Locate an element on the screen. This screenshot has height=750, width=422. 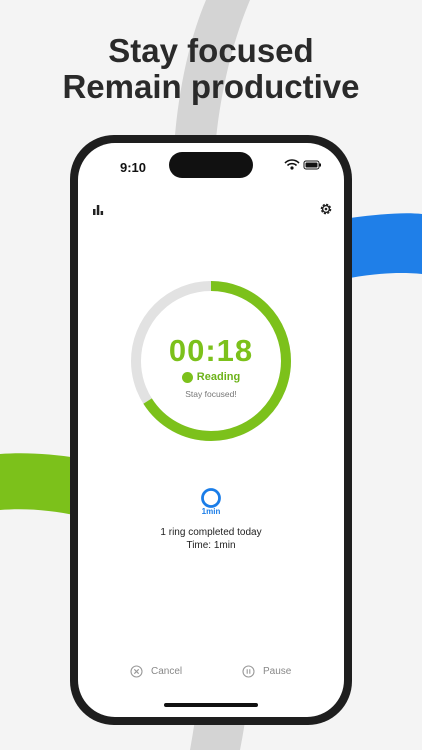
blue-swoosh is located at coordinates (386, 245).